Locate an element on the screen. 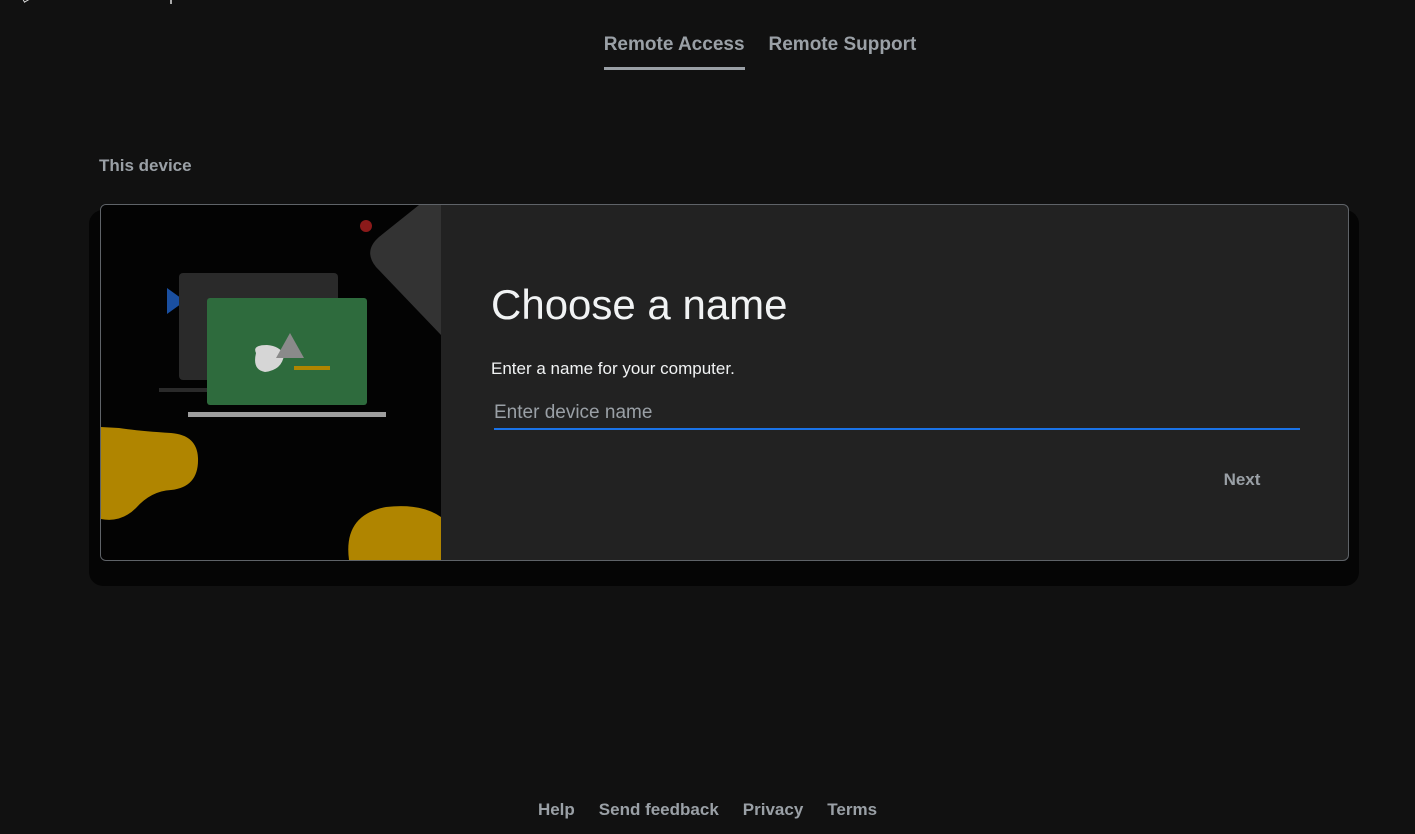 The image size is (1415, 834). device-illustration is located at coordinates (271, 382).